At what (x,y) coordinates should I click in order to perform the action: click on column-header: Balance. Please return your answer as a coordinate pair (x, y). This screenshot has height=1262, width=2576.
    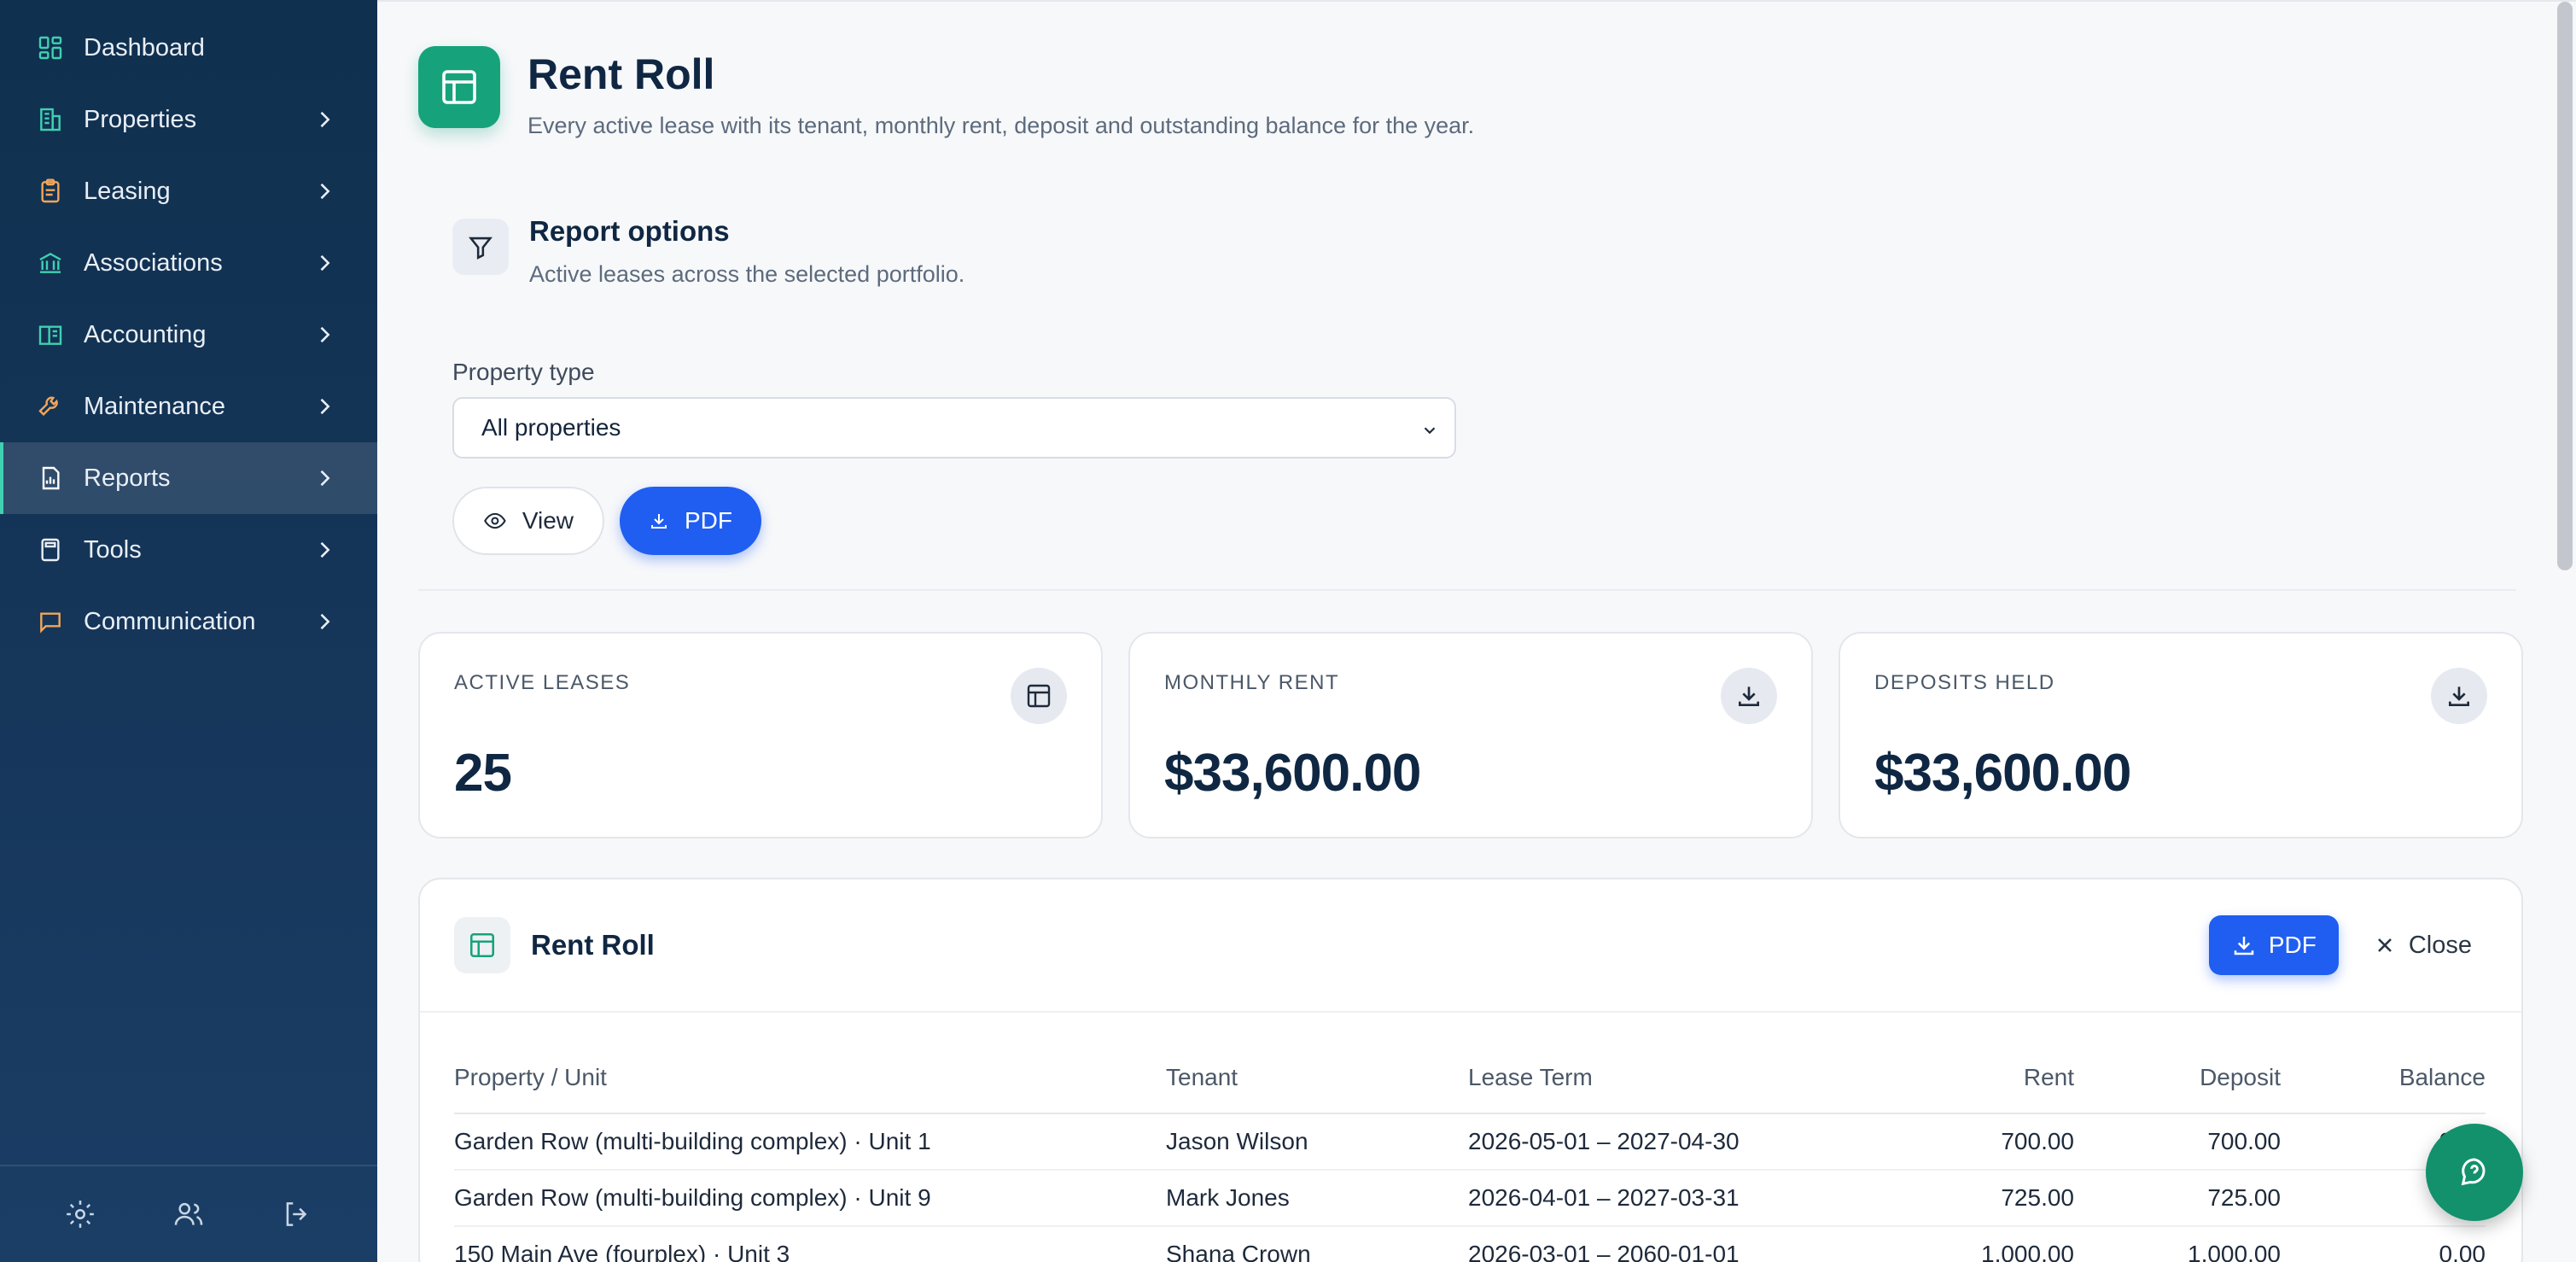
    Looking at the image, I should click on (2383, 1086).